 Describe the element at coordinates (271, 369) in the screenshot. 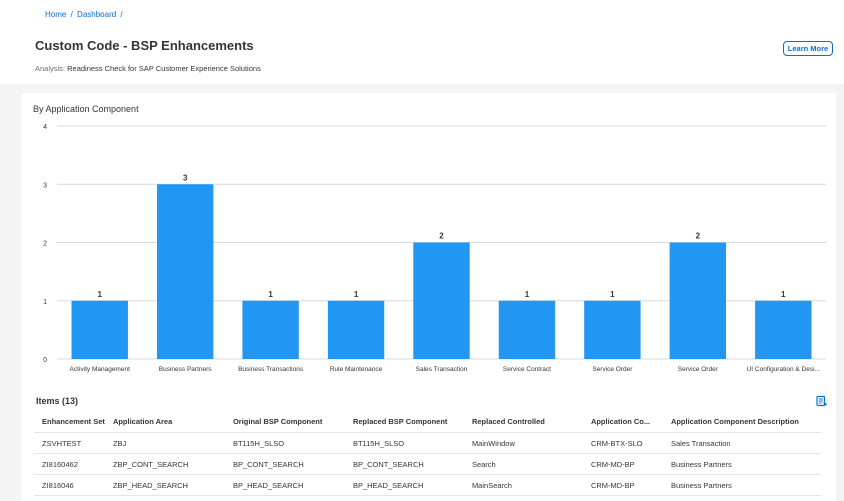

I see `category-label: Business Transactions` at that location.